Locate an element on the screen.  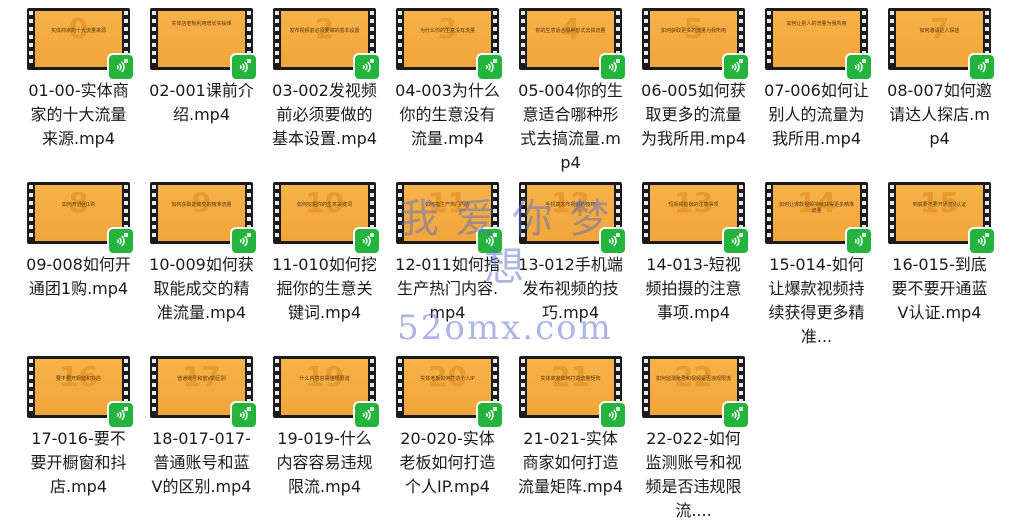
file-name-label: 02-001课前介绍.mp4 is located at coordinates (201, 102).